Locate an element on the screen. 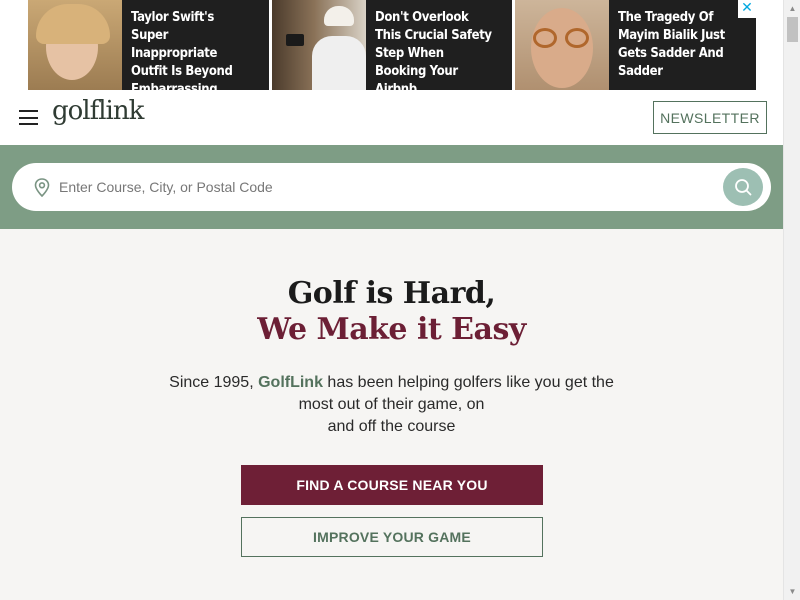  site-header: golflink NEWSLETTER is located at coordinates (391, 117).